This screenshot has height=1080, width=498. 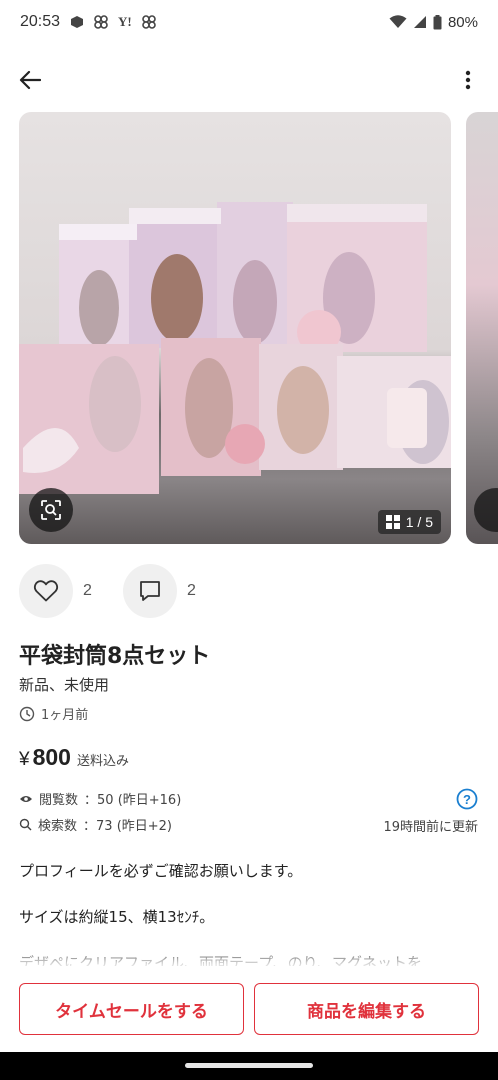 I want to click on back-button, so click(x=30, y=80).